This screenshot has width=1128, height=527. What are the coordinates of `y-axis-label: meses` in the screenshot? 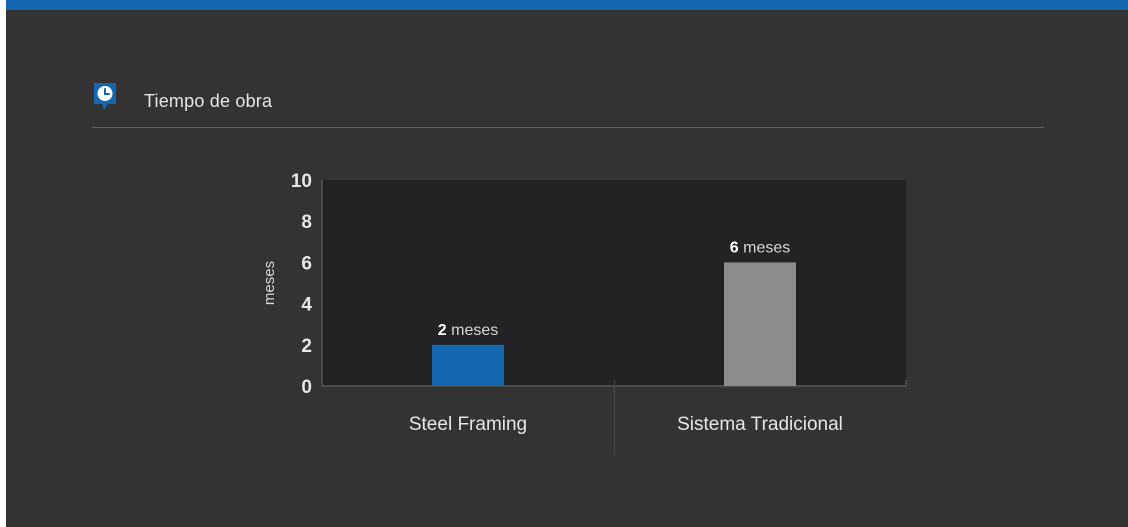 It's located at (269, 283).